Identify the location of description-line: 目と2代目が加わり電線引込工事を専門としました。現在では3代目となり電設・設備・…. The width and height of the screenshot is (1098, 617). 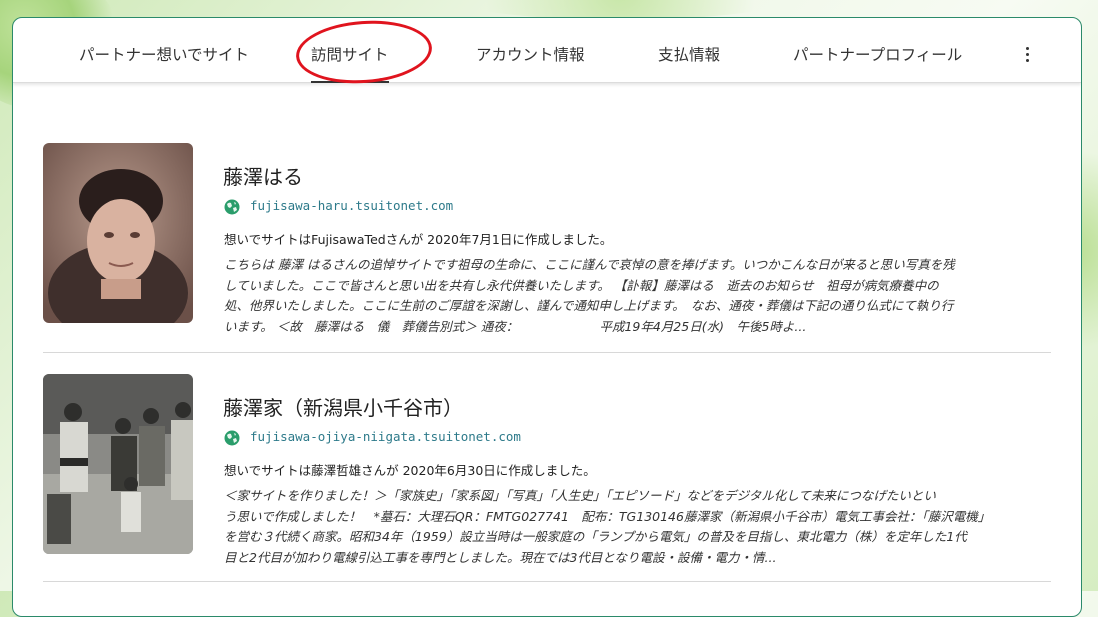
(500, 557).